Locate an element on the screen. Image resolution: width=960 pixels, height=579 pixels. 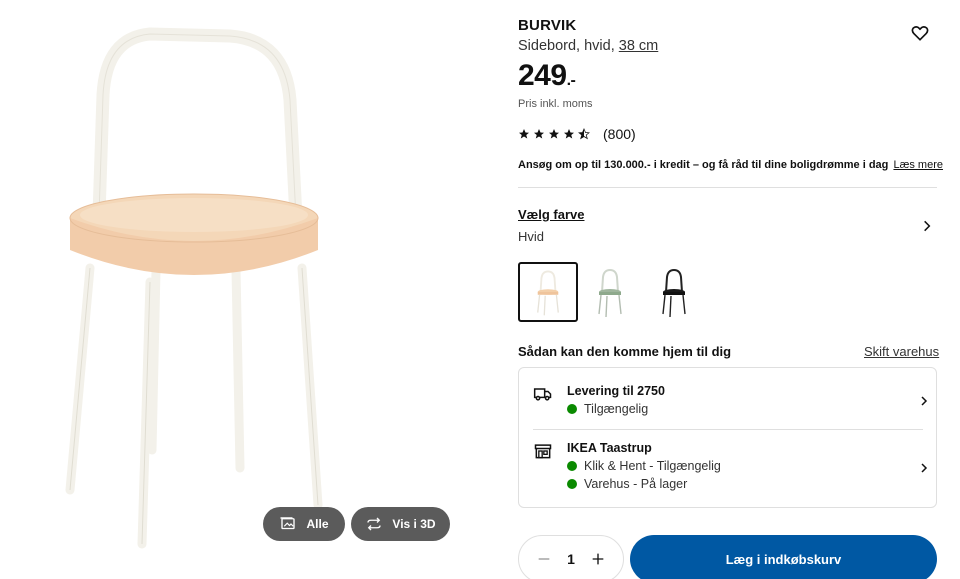
rating: (800) is located at coordinates (577, 134).